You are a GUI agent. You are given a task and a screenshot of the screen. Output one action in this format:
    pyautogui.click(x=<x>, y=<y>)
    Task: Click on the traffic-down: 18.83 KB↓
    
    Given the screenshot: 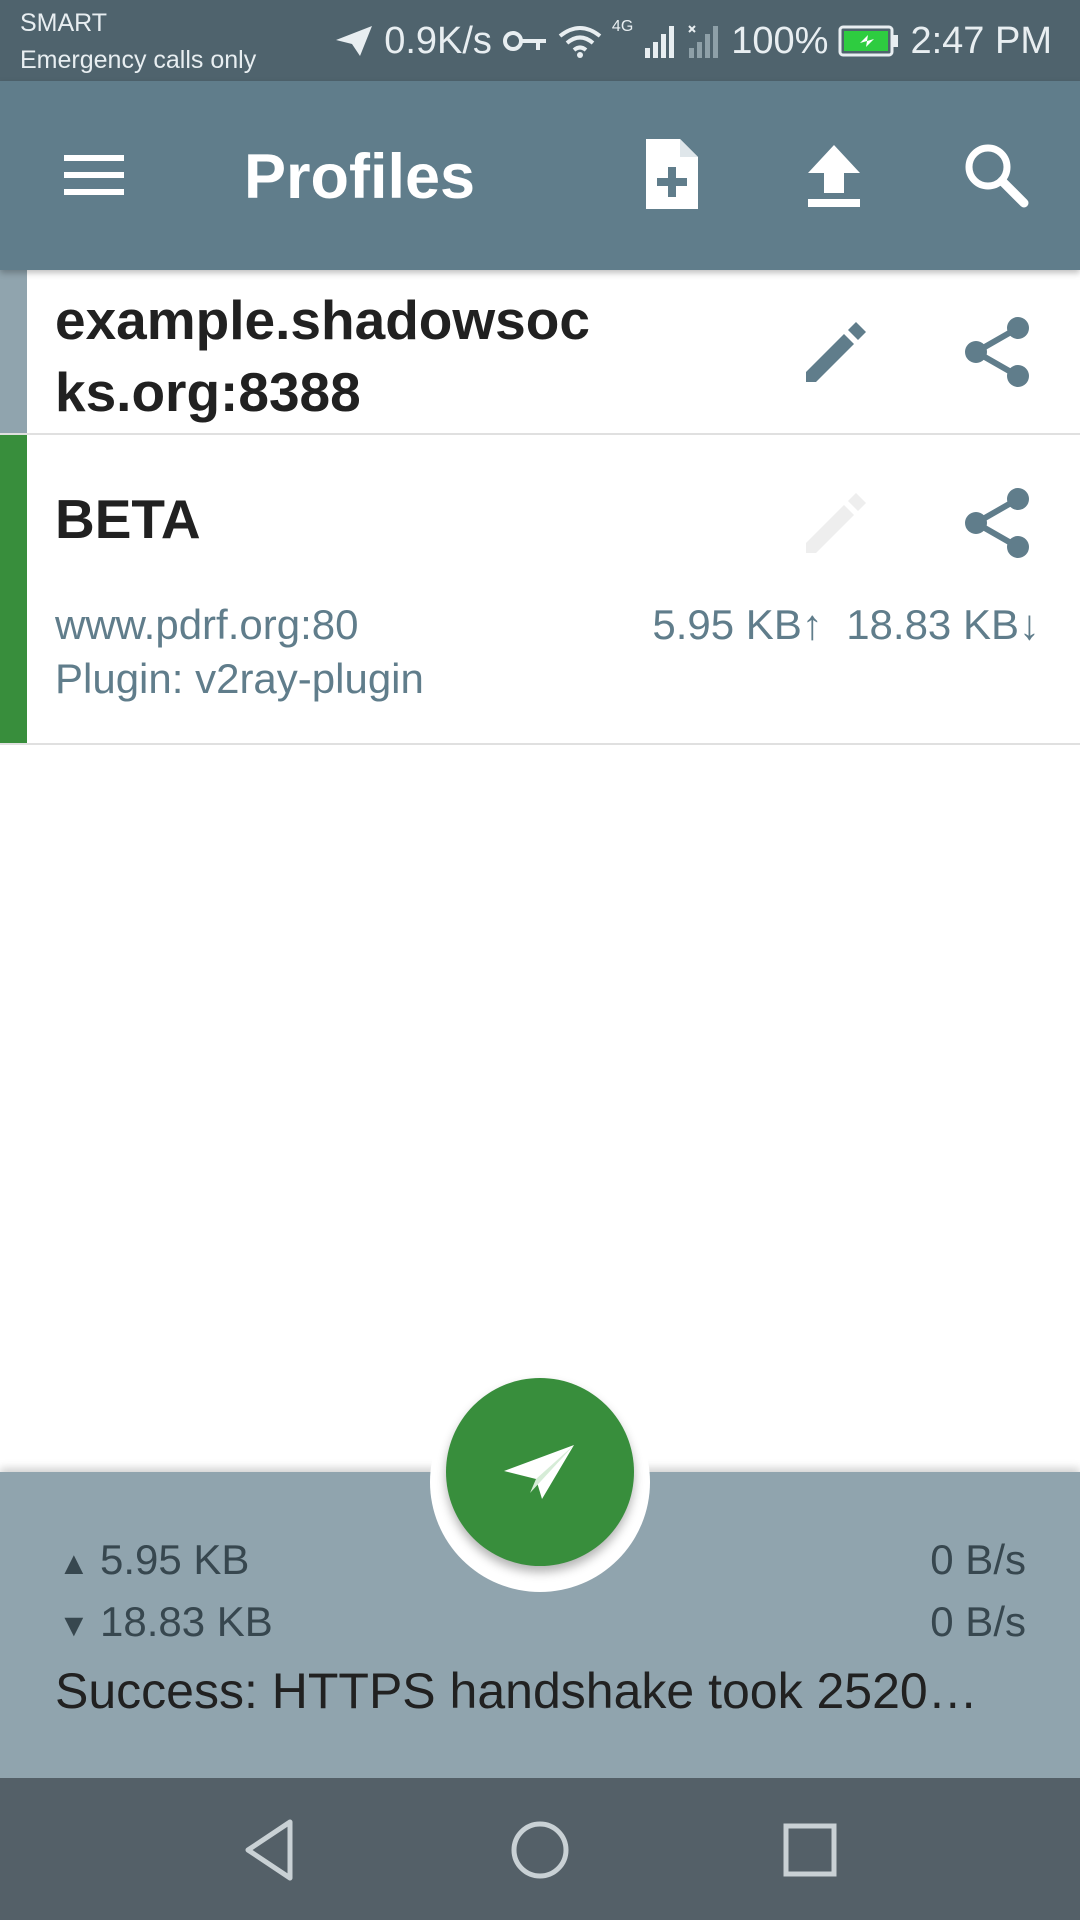 What is the action you would take?
    pyautogui.click(x=943, y=624)
    